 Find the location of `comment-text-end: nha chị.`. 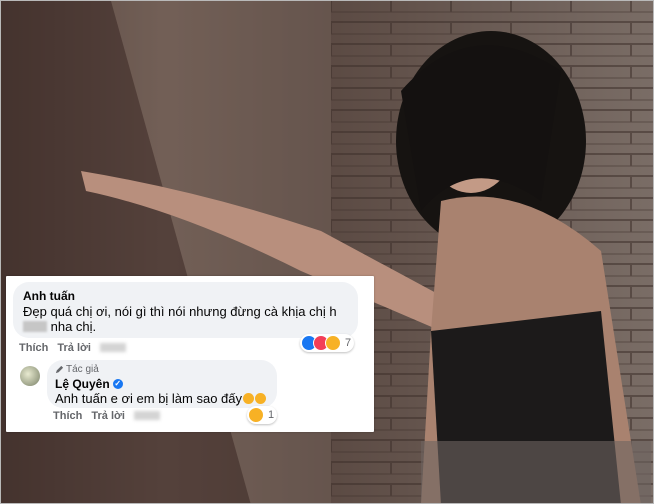

comment-text-end: nha chị. is located at coordinates (72, 326).